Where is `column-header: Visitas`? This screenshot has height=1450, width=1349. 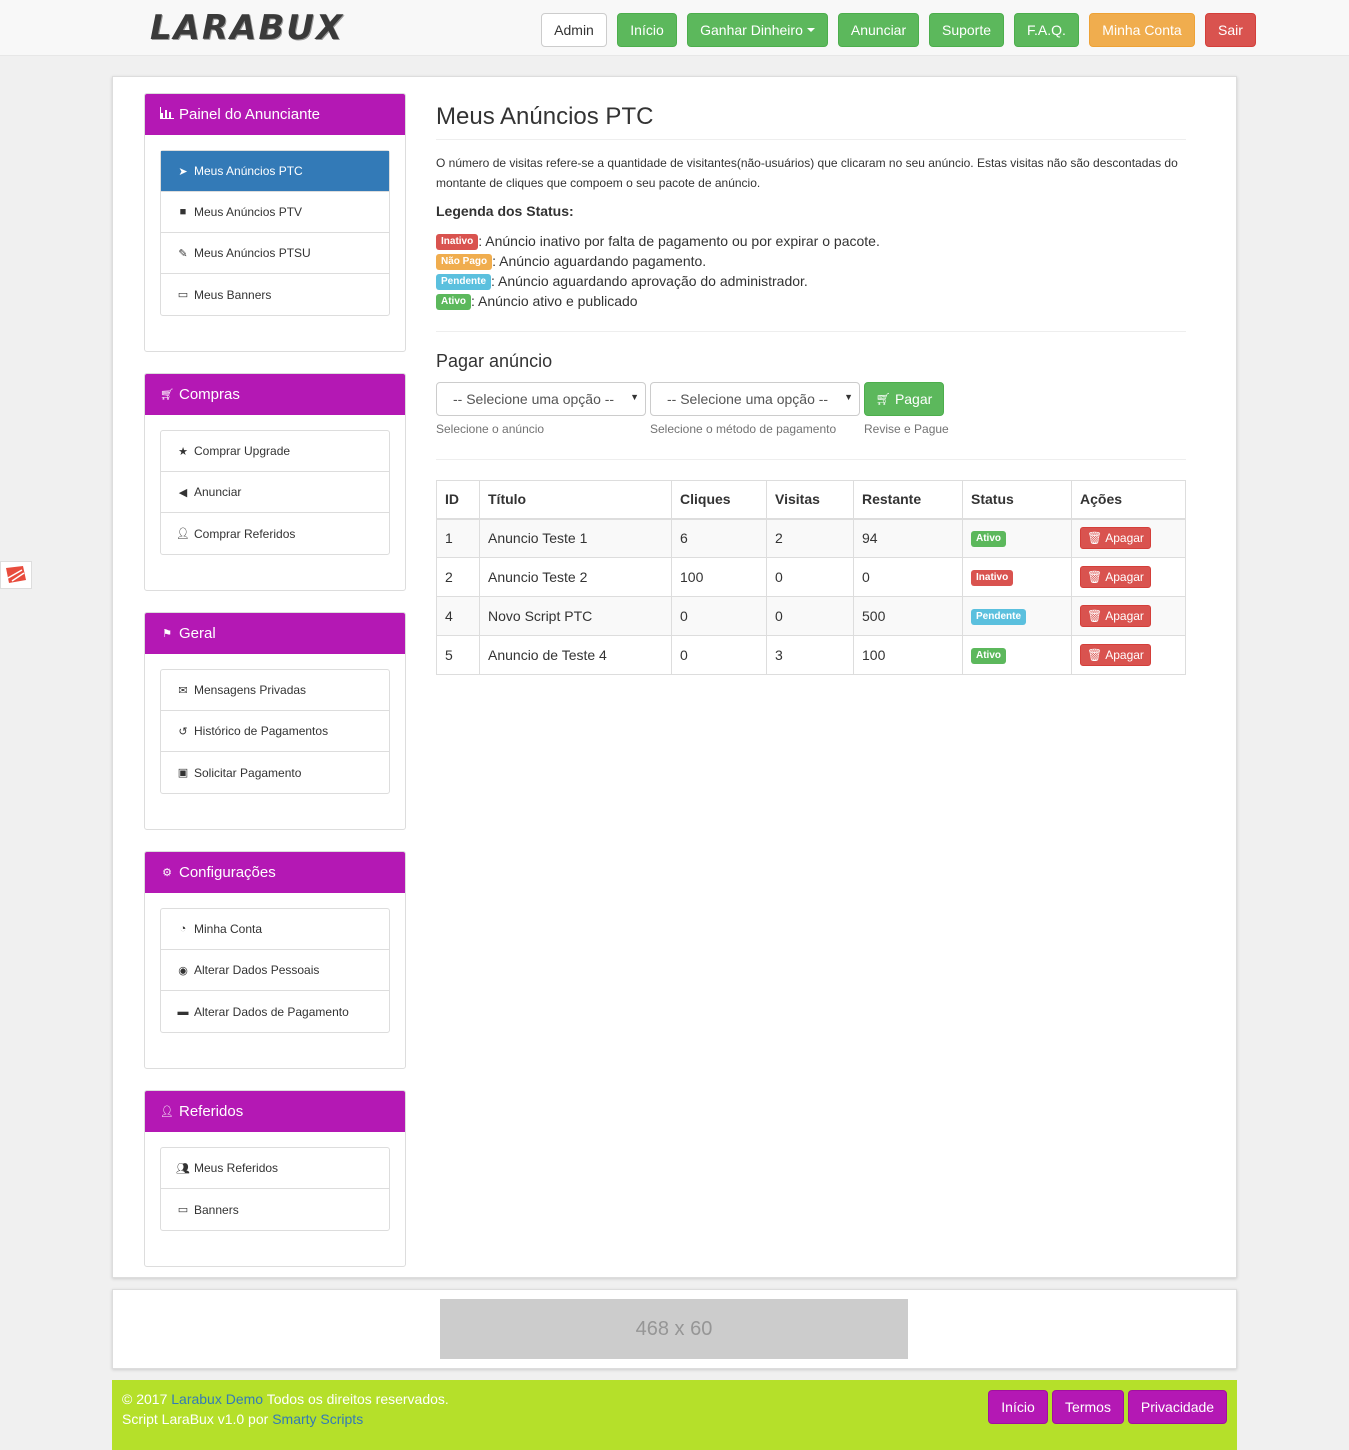 column-header: Visitas is located at coordinates (810, 500).